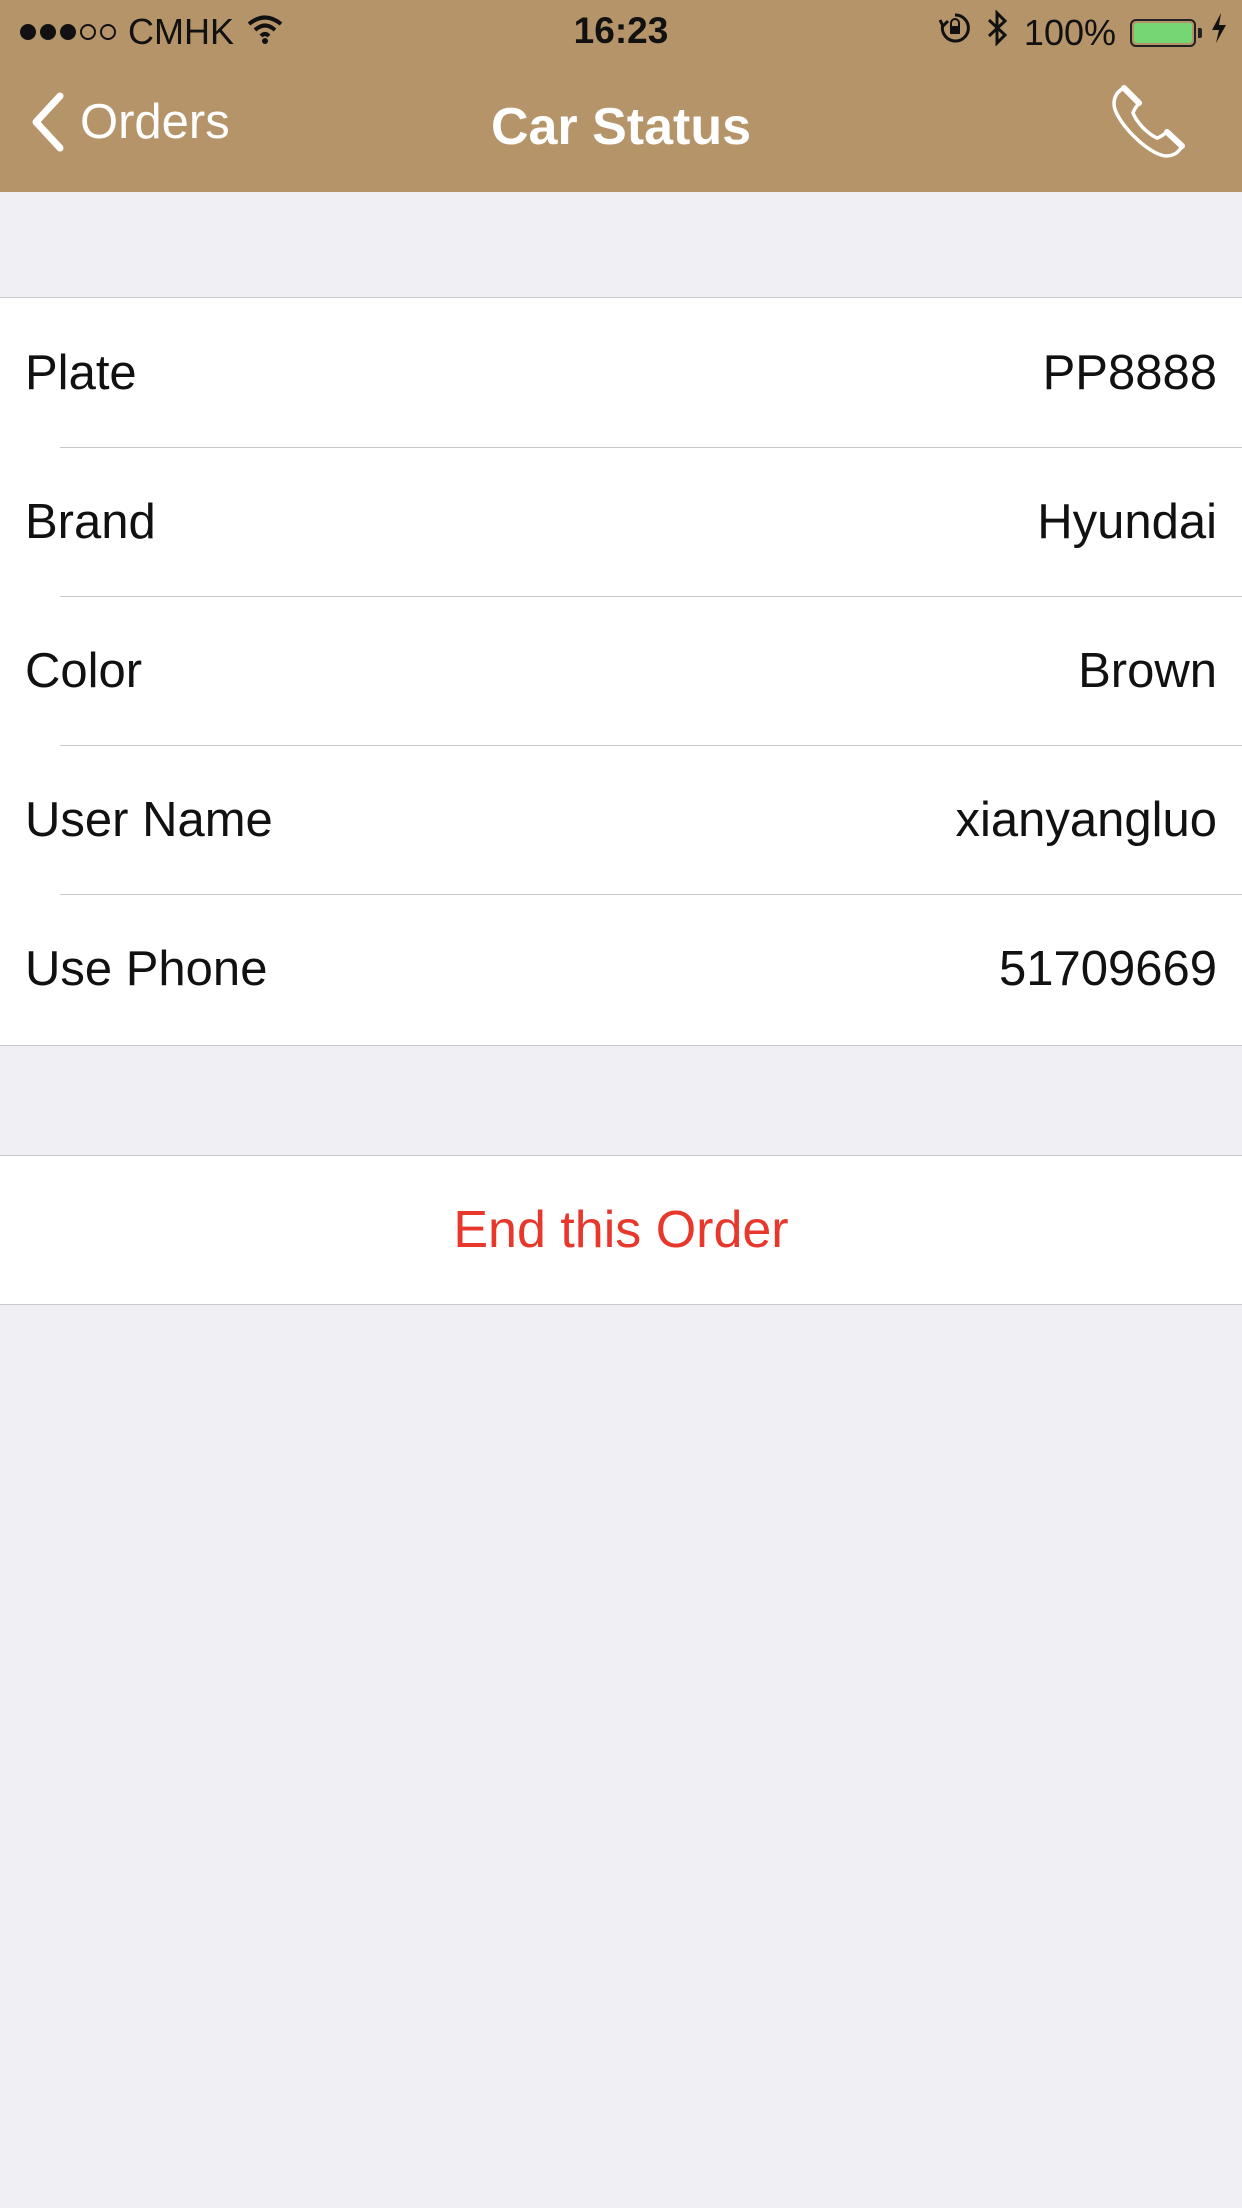  Describe the element at coordinates (1129, 372) in the screenshot. I see `plate-value: PP8888` at that location.